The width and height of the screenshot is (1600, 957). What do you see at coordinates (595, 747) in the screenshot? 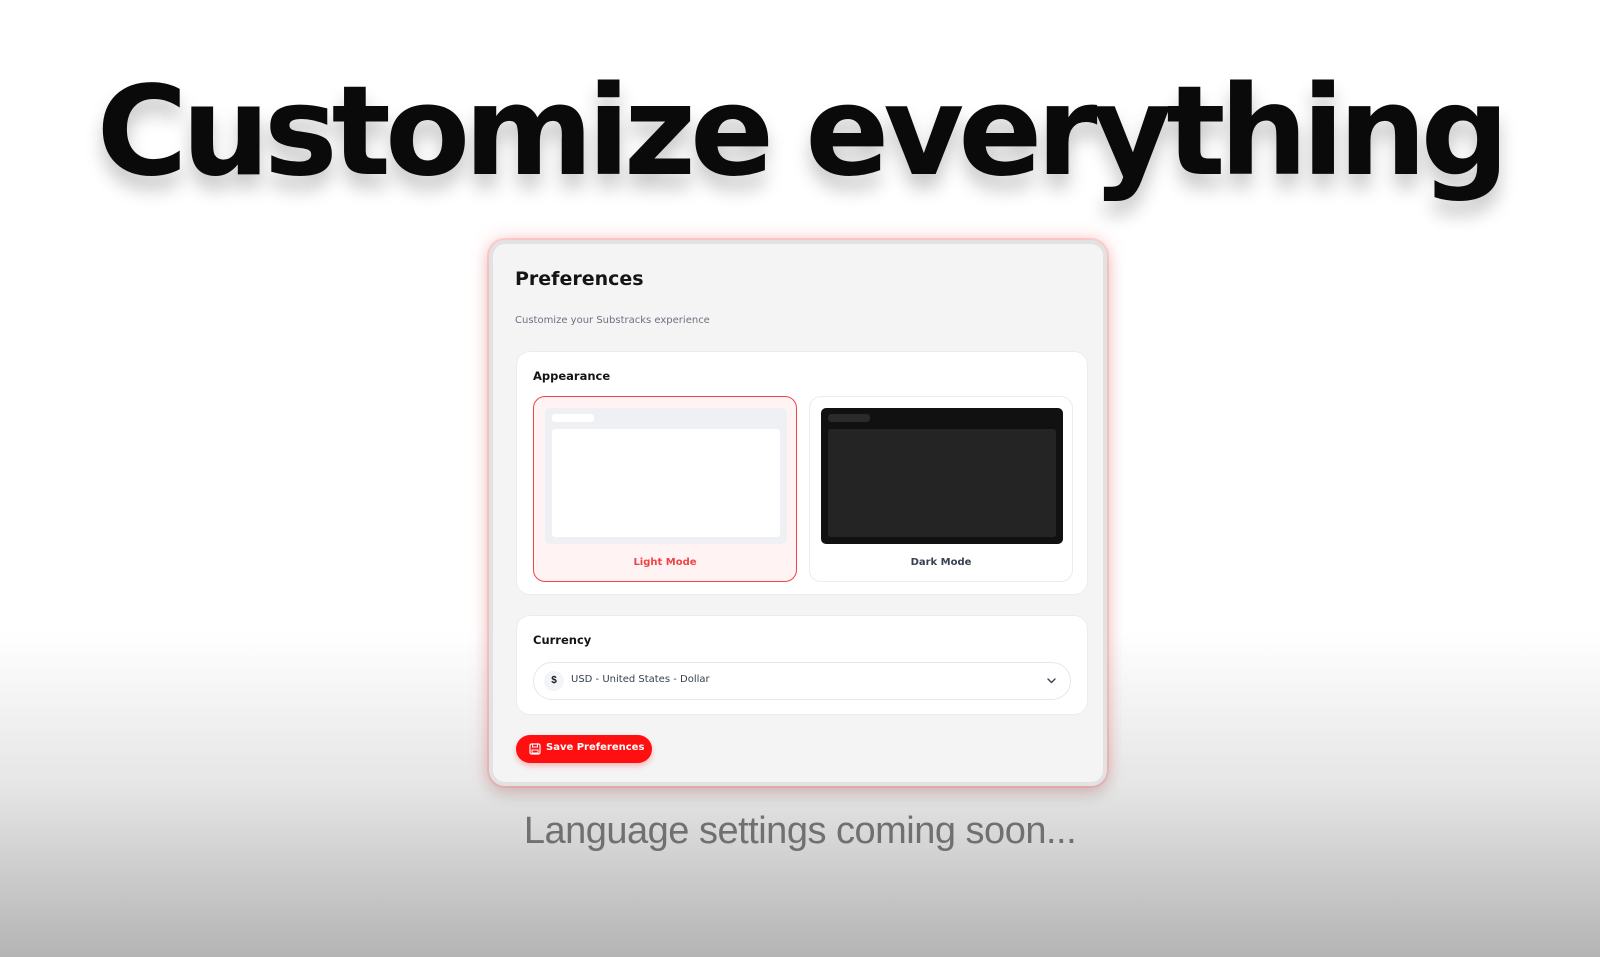
I see `save-preferences-label: Save Preferences` at bounding box center [595, 747].